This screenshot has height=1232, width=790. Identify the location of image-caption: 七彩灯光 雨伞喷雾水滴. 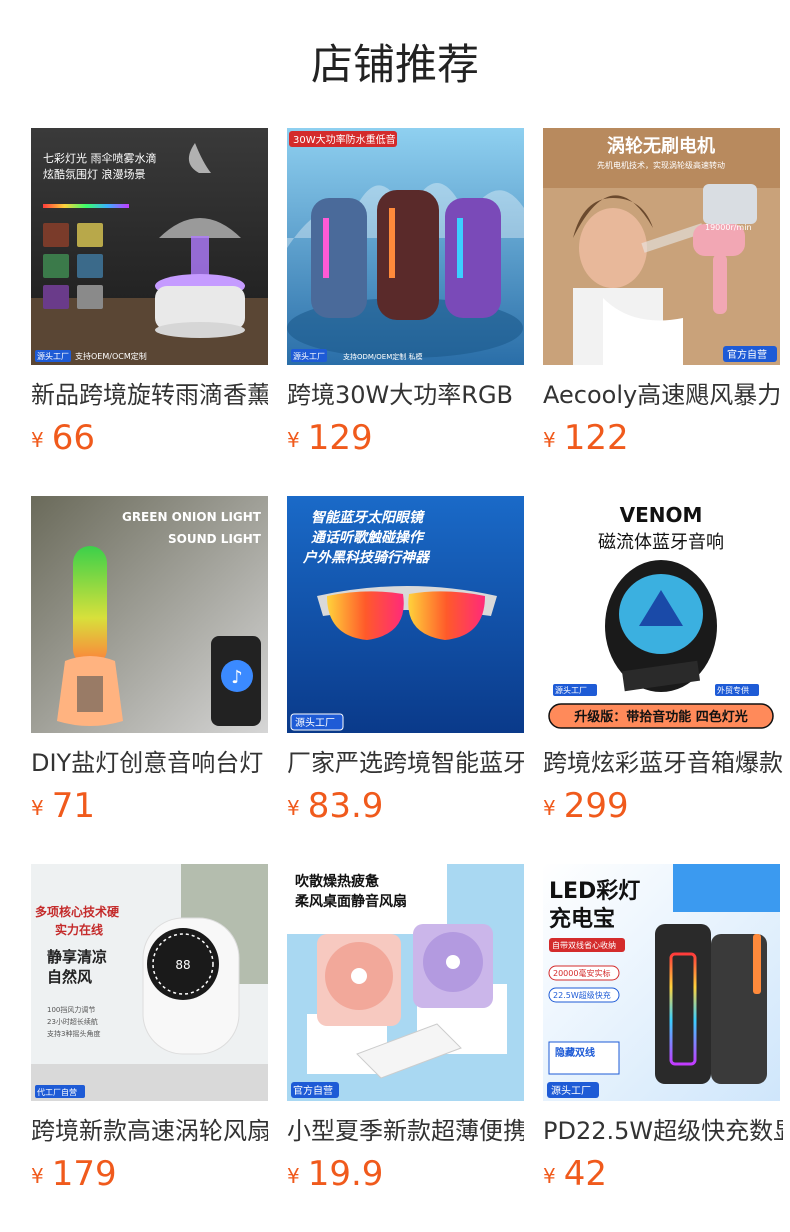
(100, 158).